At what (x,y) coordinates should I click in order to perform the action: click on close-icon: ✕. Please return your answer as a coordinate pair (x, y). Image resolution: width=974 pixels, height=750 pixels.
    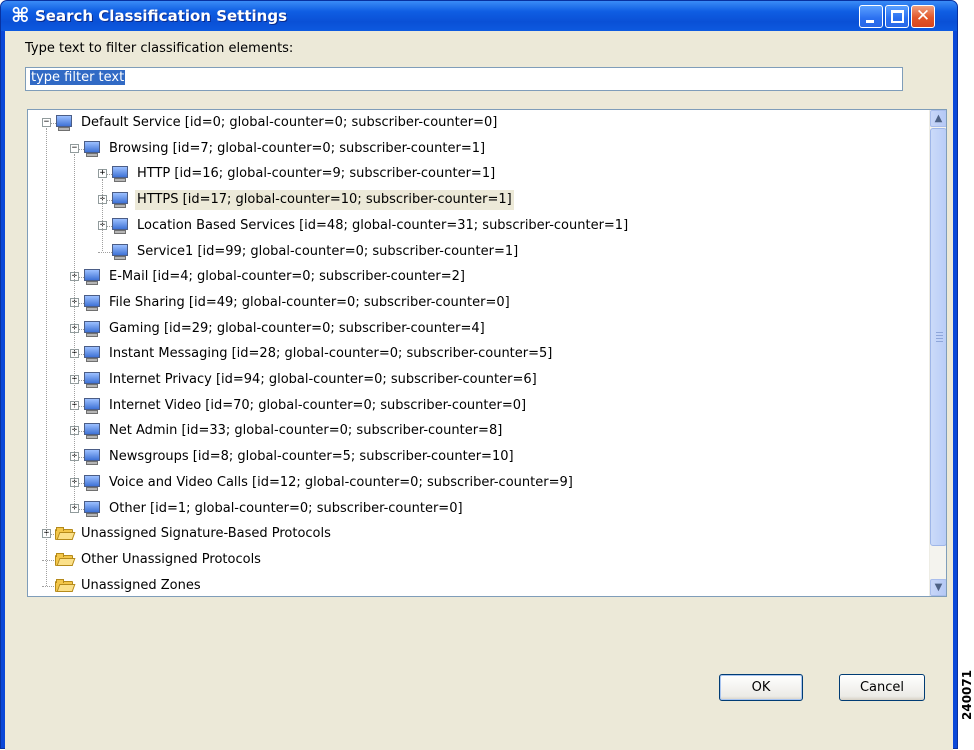
    Looking at the image, I should click on (923, 16).